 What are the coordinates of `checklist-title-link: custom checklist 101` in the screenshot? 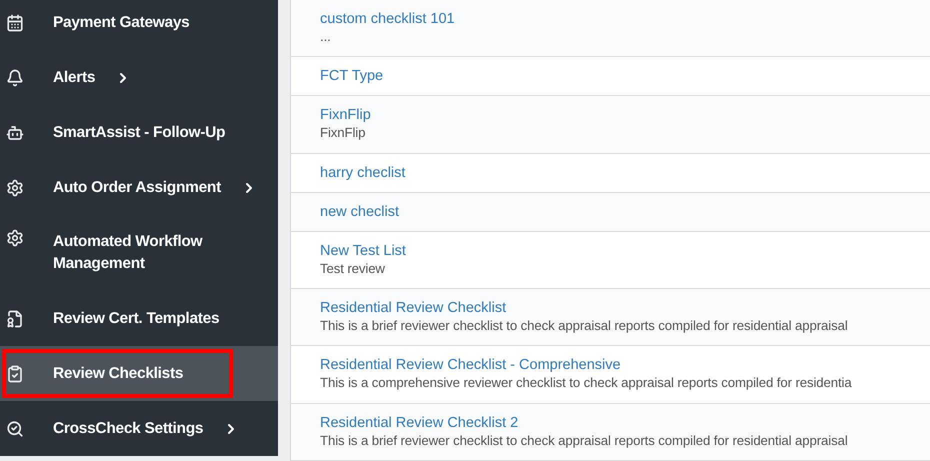 It's located at (625, 19).